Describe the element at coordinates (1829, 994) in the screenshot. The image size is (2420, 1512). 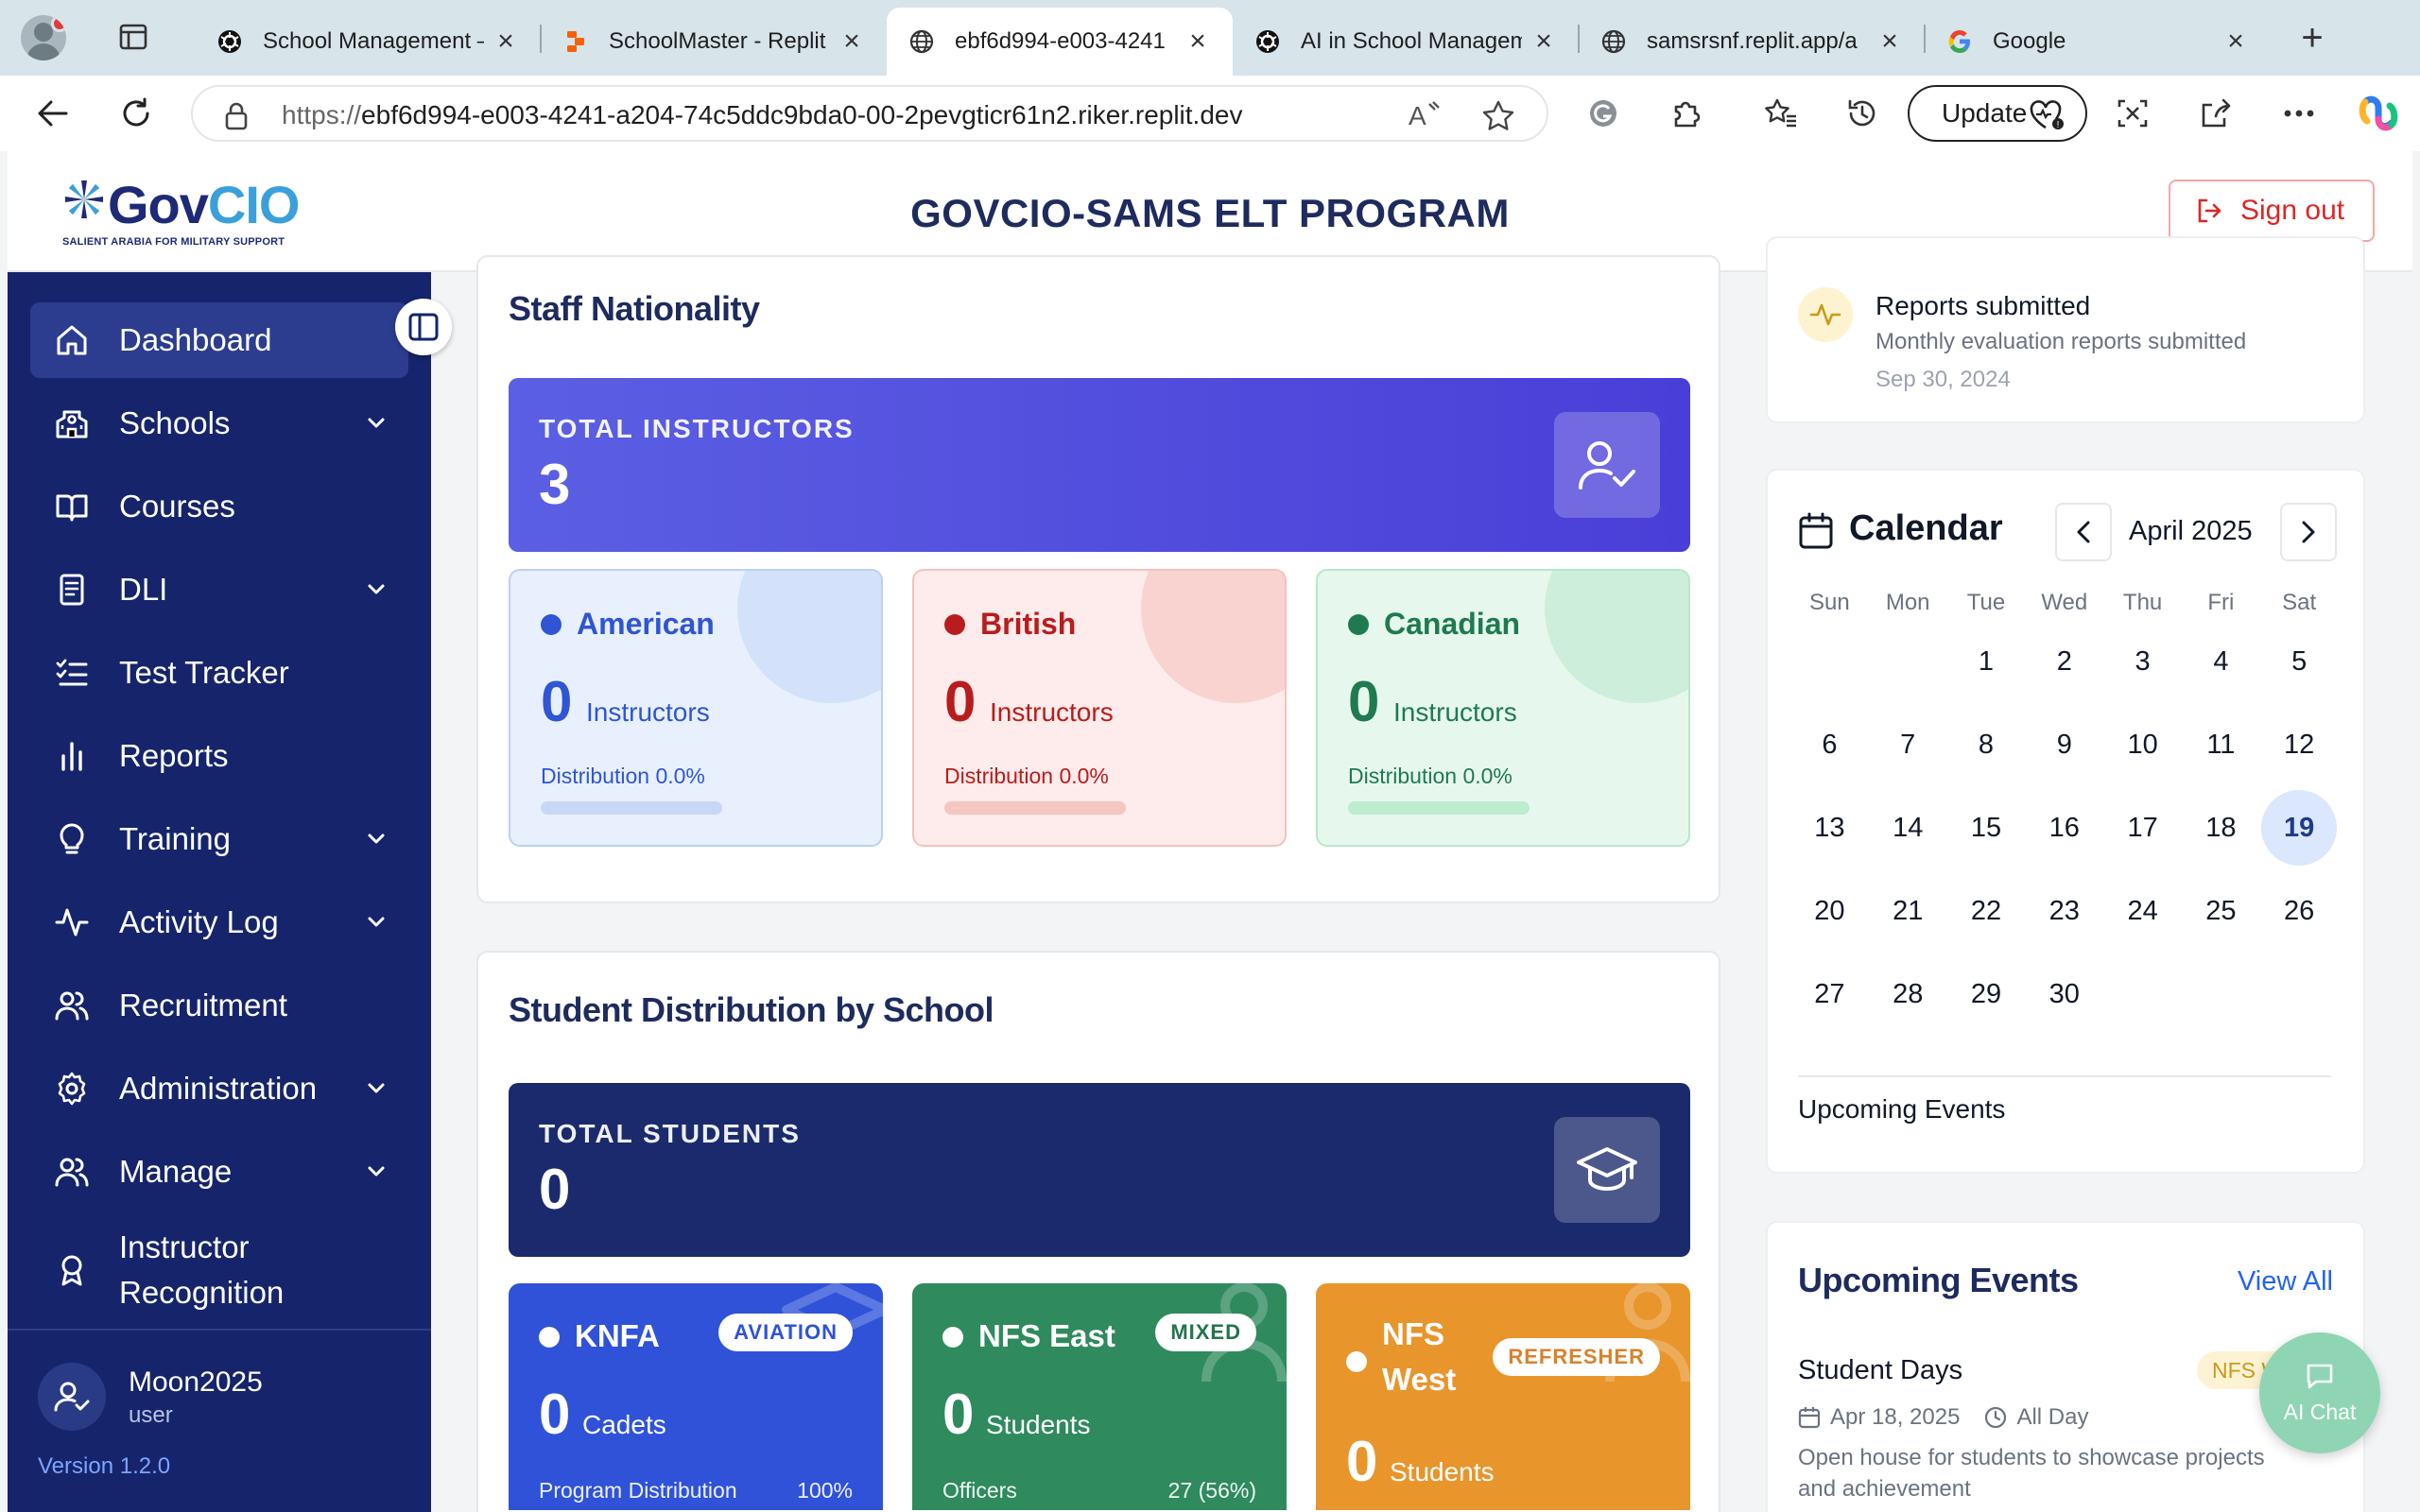
I see `calendar-day: 27` at that location.